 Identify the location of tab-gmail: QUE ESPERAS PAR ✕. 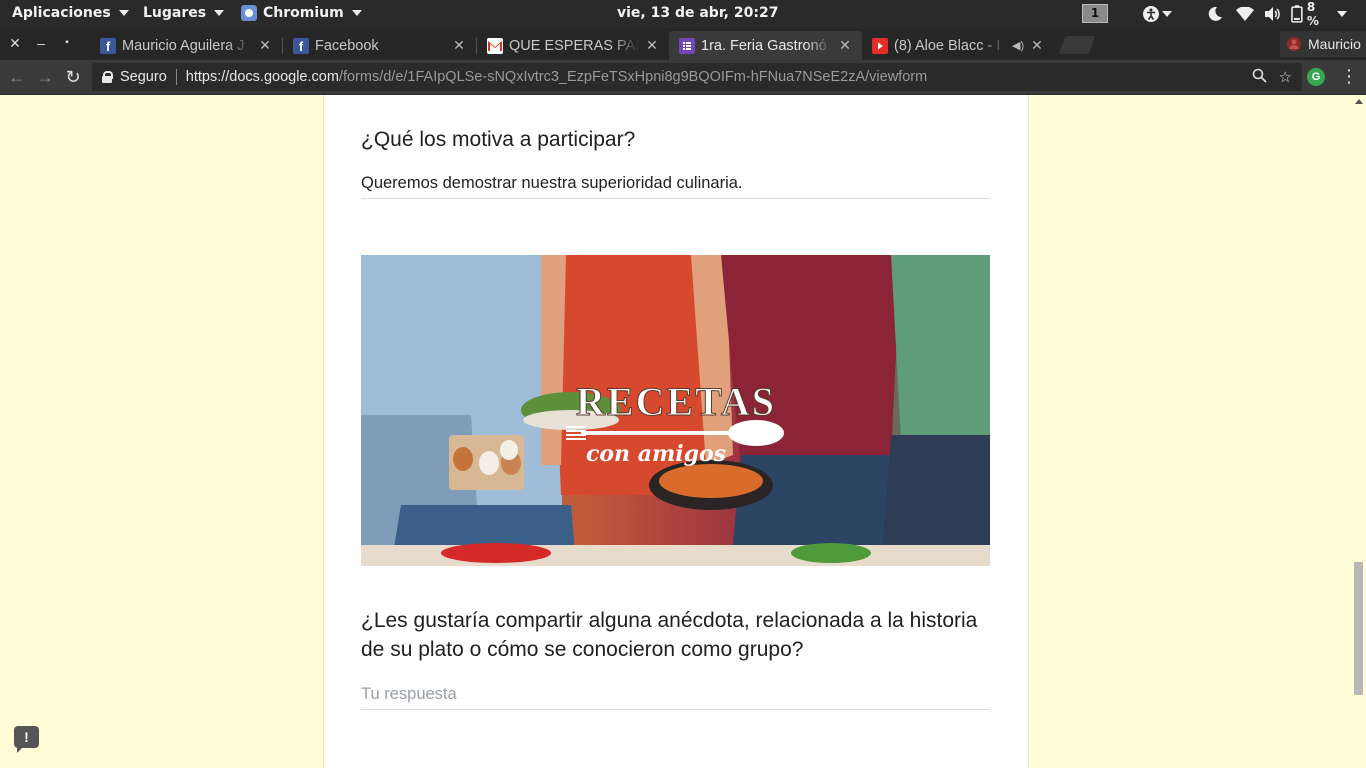
(573, 45).